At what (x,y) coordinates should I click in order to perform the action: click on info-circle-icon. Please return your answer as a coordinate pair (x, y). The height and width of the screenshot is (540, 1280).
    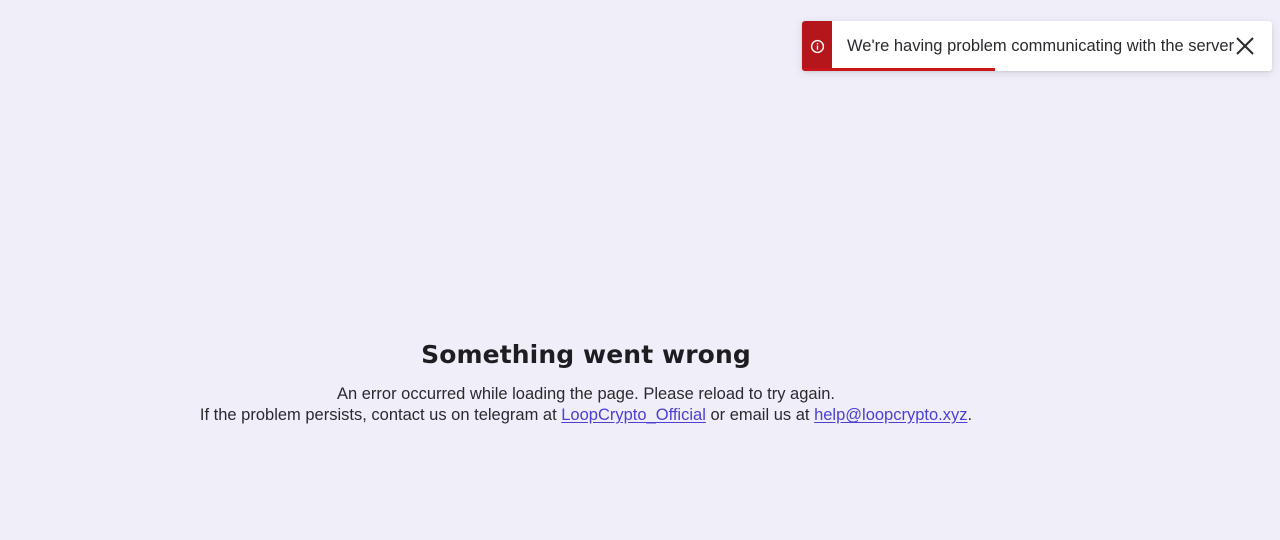
    Looking at the image, I should click on (817, 46).